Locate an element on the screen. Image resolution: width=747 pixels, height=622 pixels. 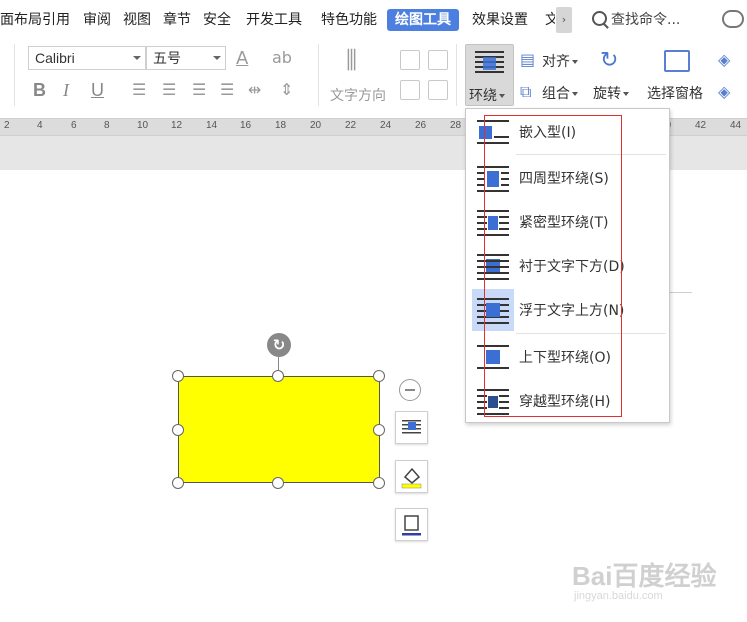
ruler-label: 16 is located at coordinates (246, 125).